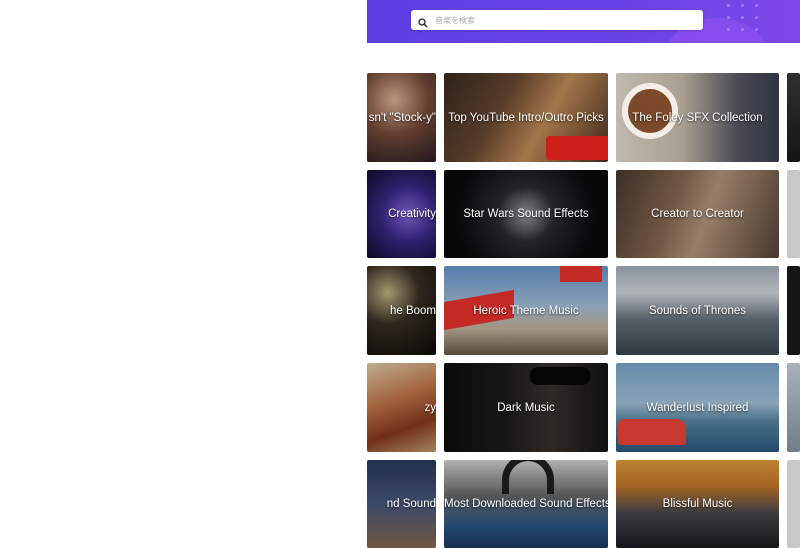 This screenshot has height=548, width=800. I want to click on flag-decoration, so click(581, 274).